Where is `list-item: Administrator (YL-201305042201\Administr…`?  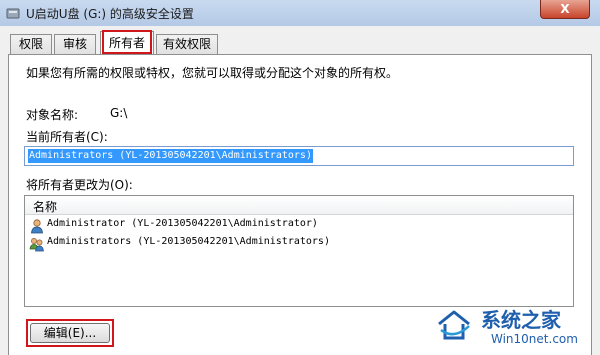
list-item: Administrator (YL-201305042201\Administr… is located at coordinates (299, 226).